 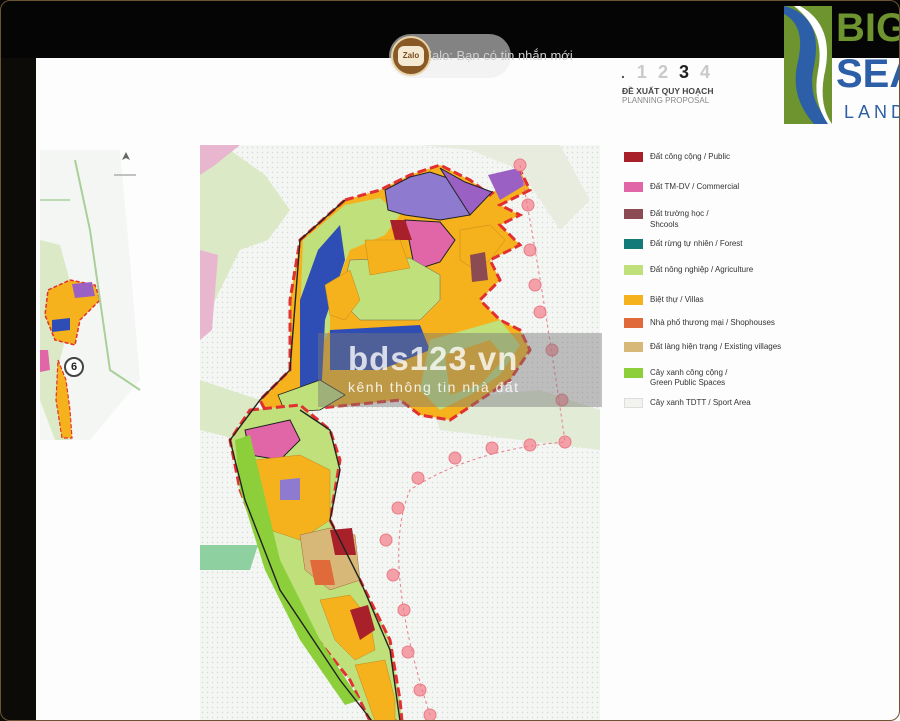 I want to click on map-marker-6: 6, so click(x=74, y=367).